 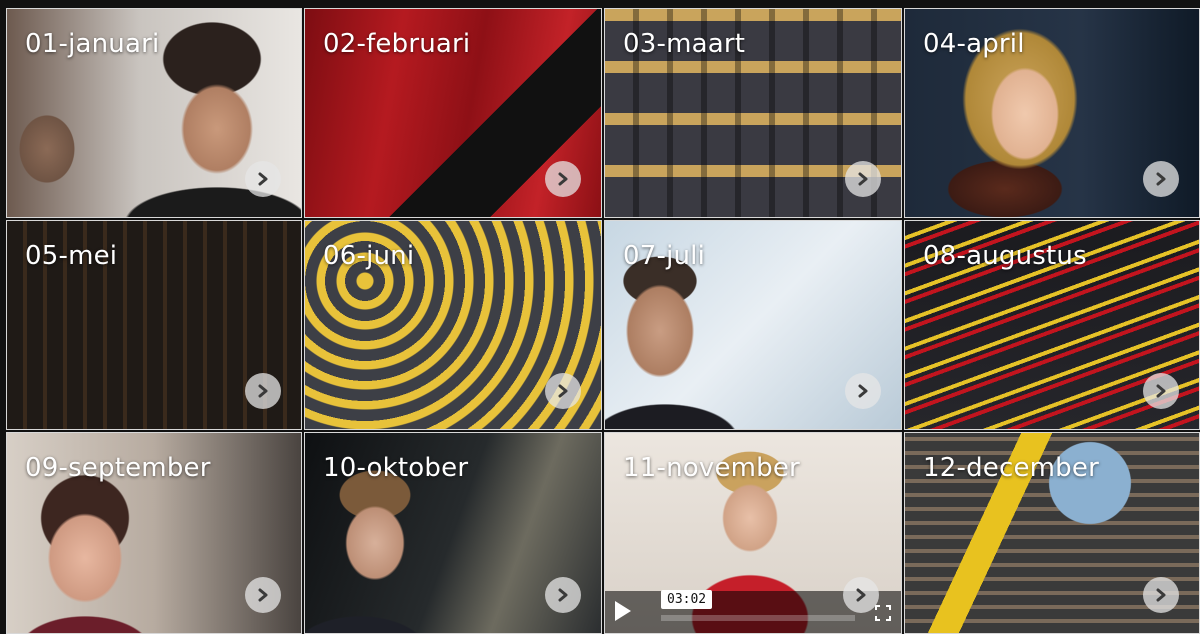 I want to click on tile-october: 10-oktober, so click(x=453, y=533).